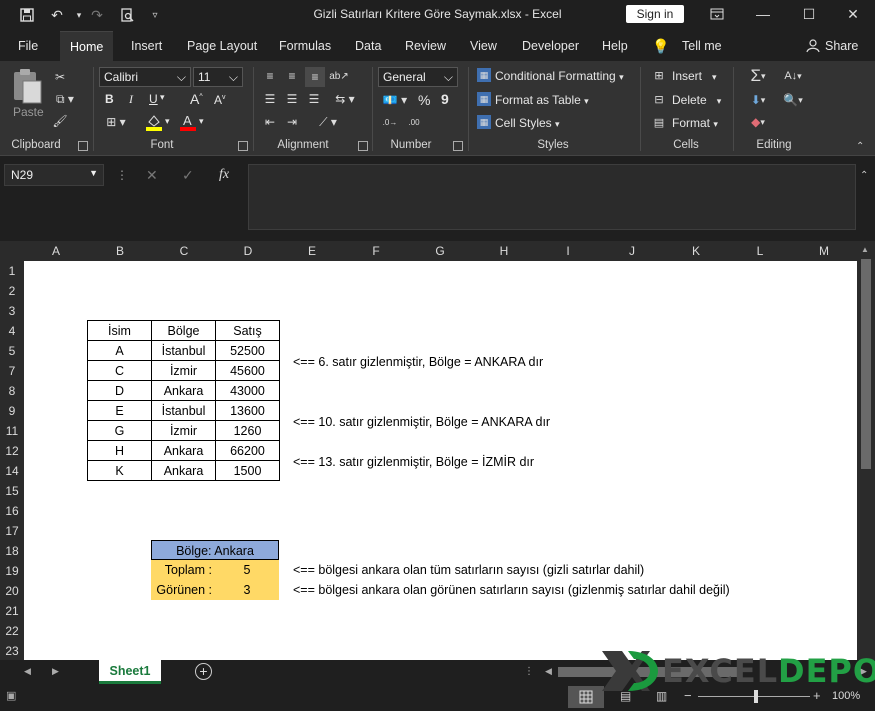 The width and height of the screenshot is (875, 711). What do you see at coordinates (717, 14) in the screenshot?
I see `ribbon-display-icon` at bounding box center [717, 14].